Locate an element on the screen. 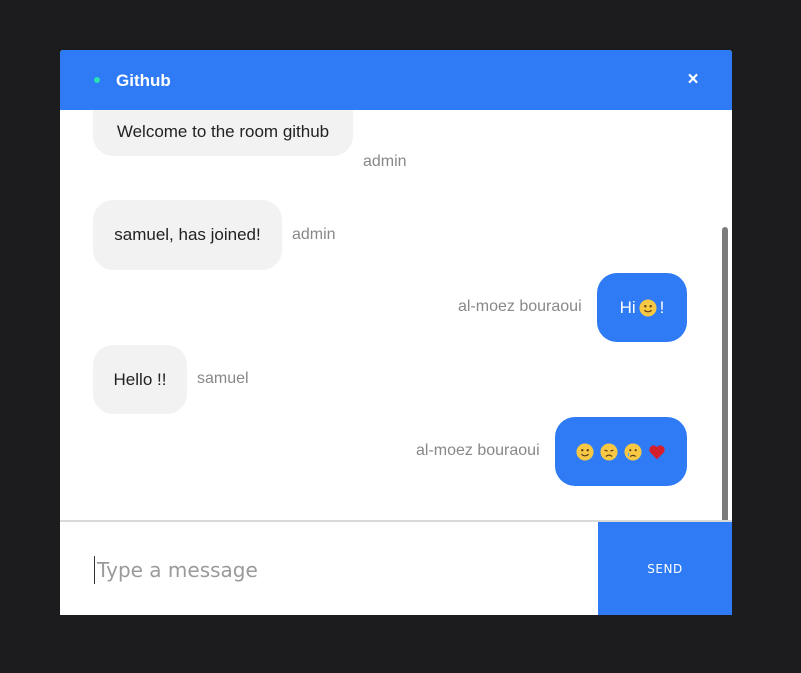  crying-face-icon is located at coordinates (633, 451).